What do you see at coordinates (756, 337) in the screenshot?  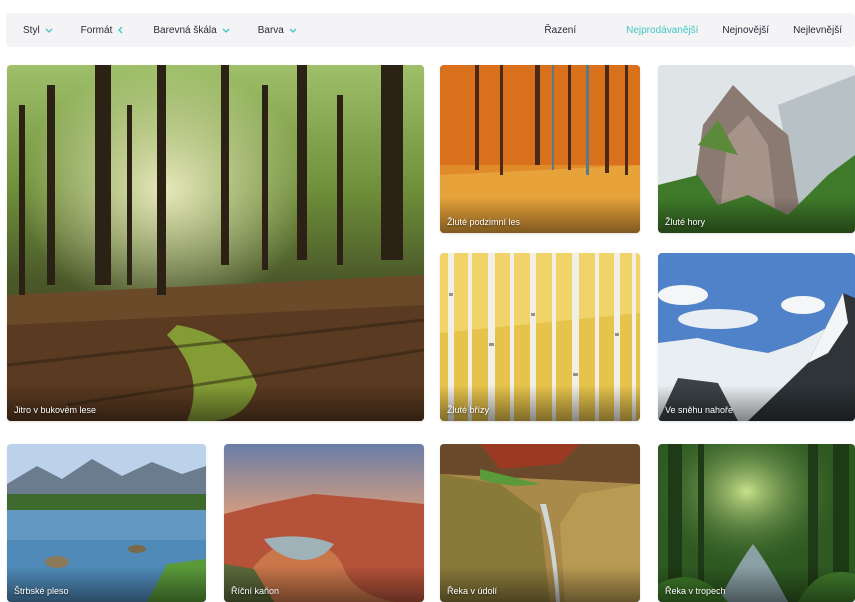 I see `product-card: Ve sněhu nahoře` at bounding box center [756, 337].